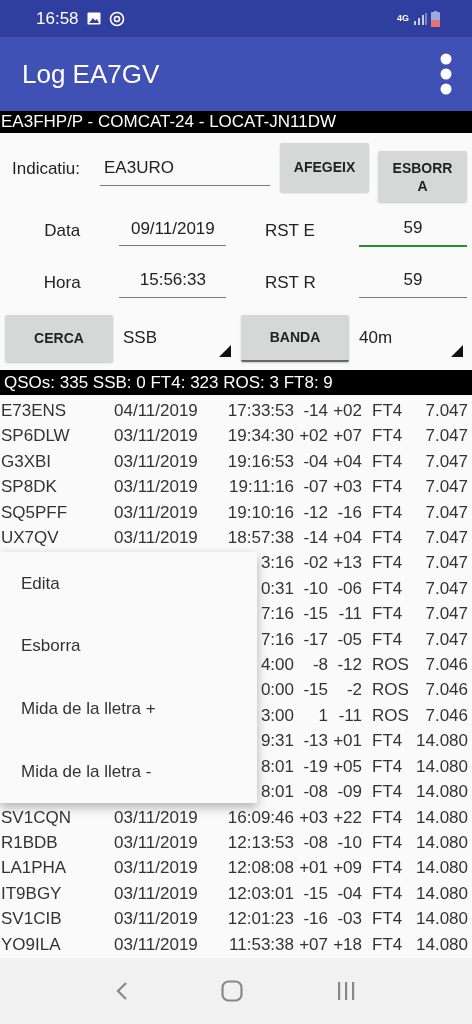 Image resolution: width=472 pixels, height=1024 pixels. I want to click on time-field: 15:56:33, so click(173, 282).